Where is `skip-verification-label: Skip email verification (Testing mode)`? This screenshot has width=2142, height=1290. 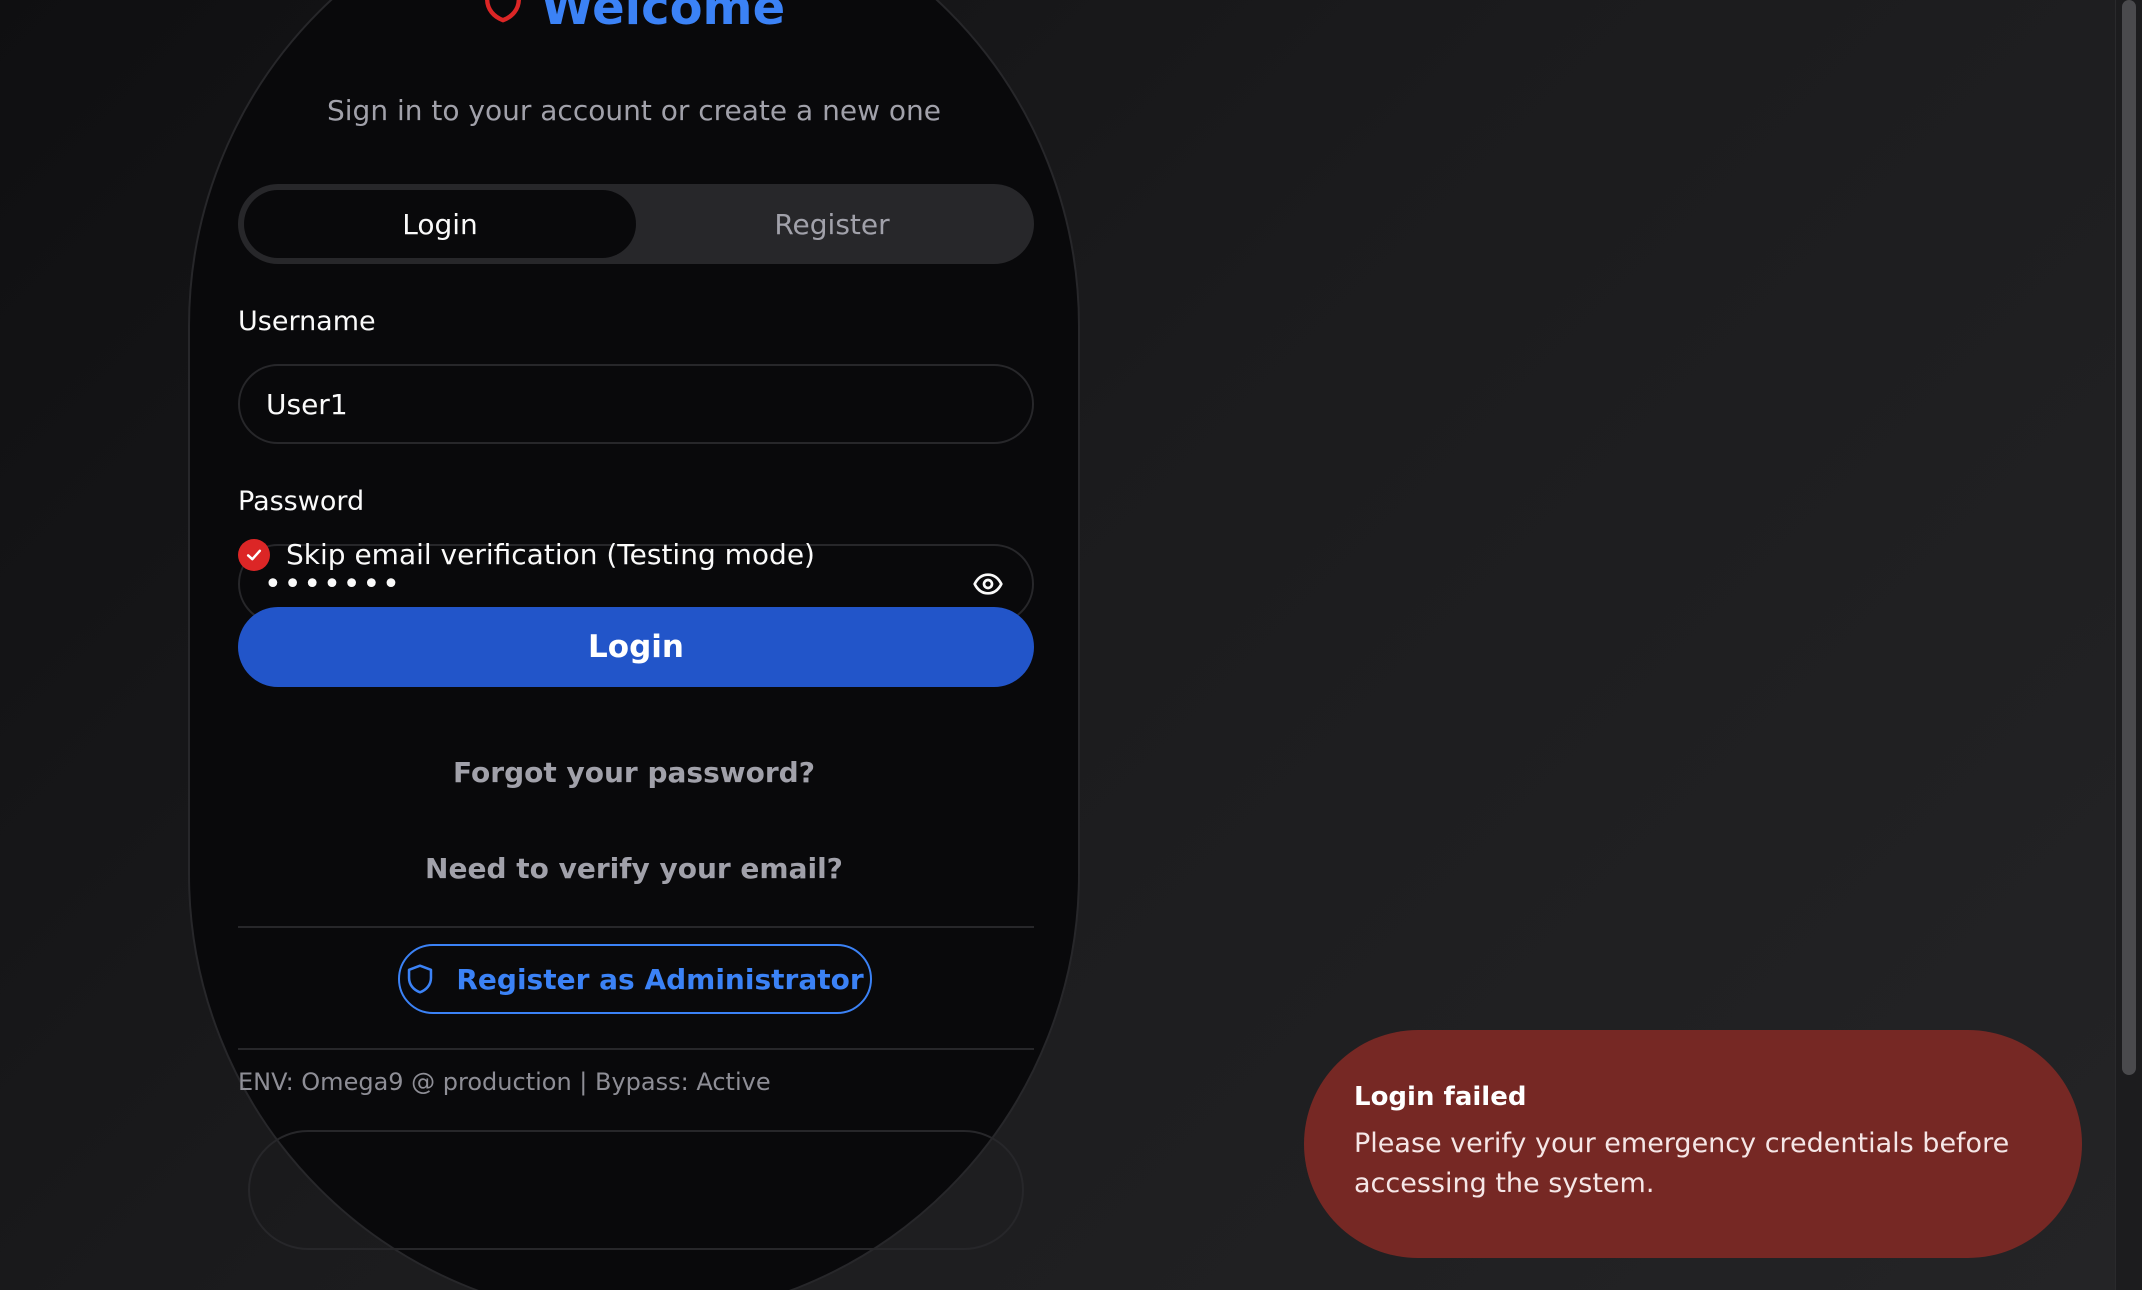
skip-verification-label: Skip email verification (Testing mode) is located at coordinates (550, 554).